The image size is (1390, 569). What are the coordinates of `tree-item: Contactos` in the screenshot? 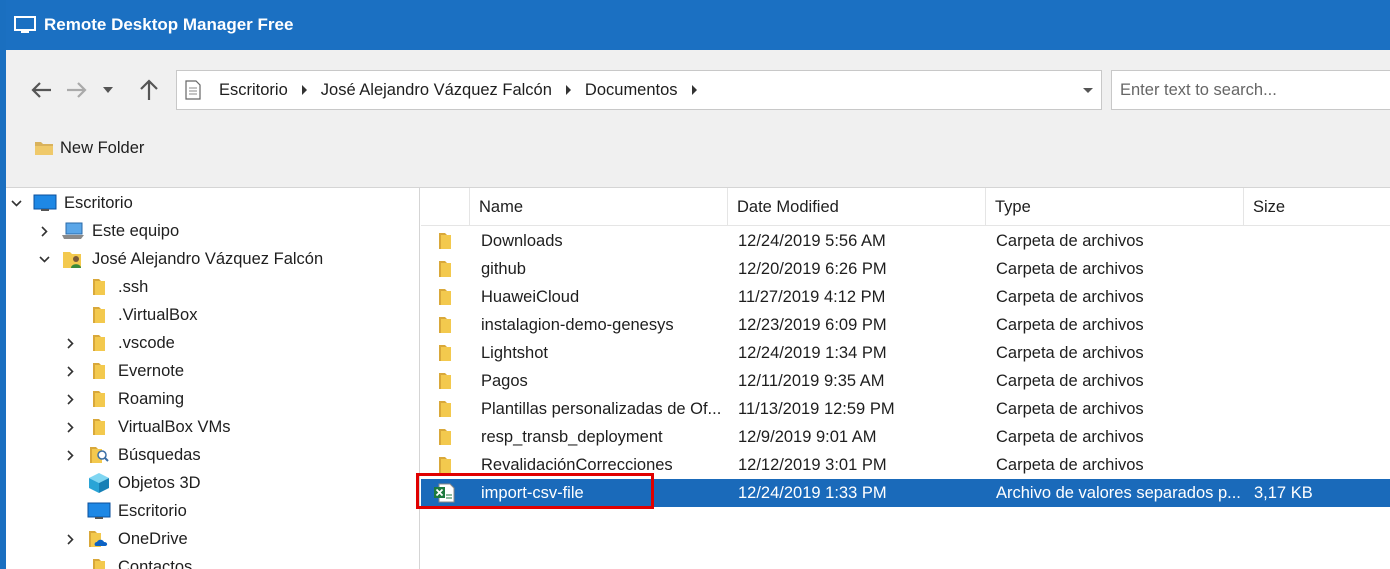 It's located at (128, 561).